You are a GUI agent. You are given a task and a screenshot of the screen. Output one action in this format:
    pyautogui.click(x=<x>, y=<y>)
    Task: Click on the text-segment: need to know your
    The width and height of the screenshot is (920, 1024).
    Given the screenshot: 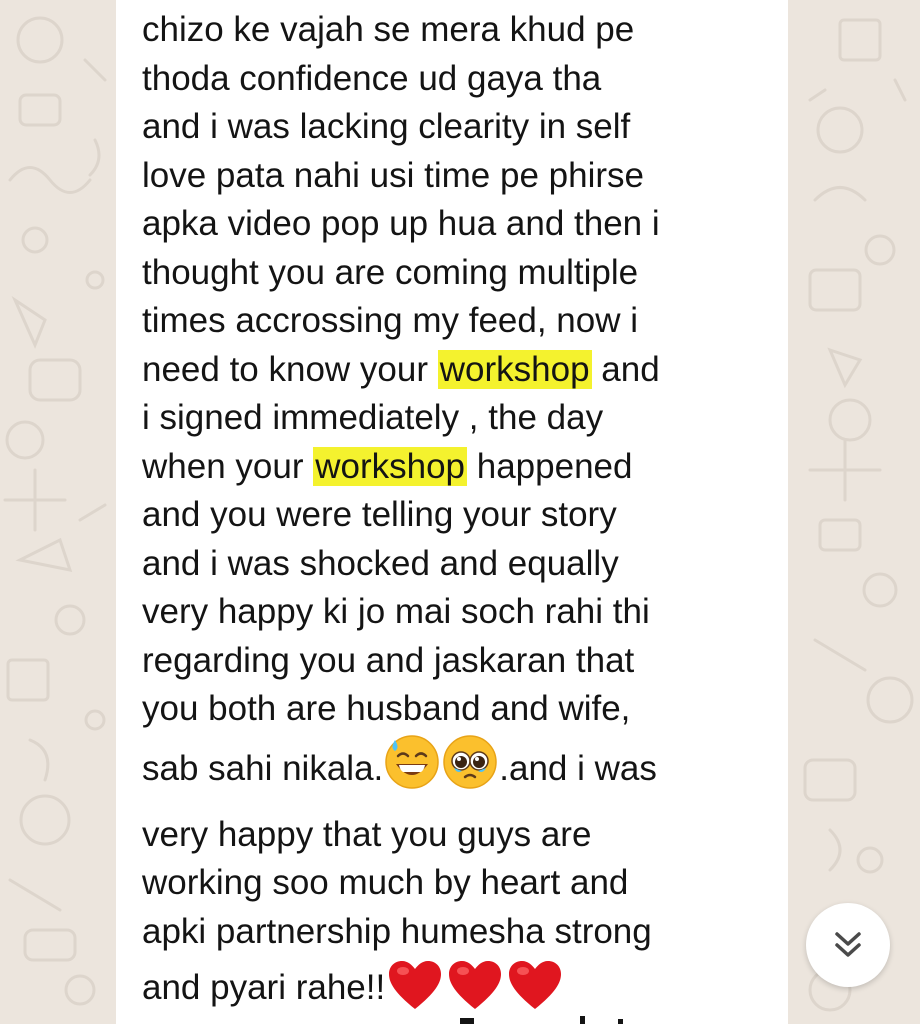 What is the action you would take?
    pyautogui.click(x=290, y=369)
    